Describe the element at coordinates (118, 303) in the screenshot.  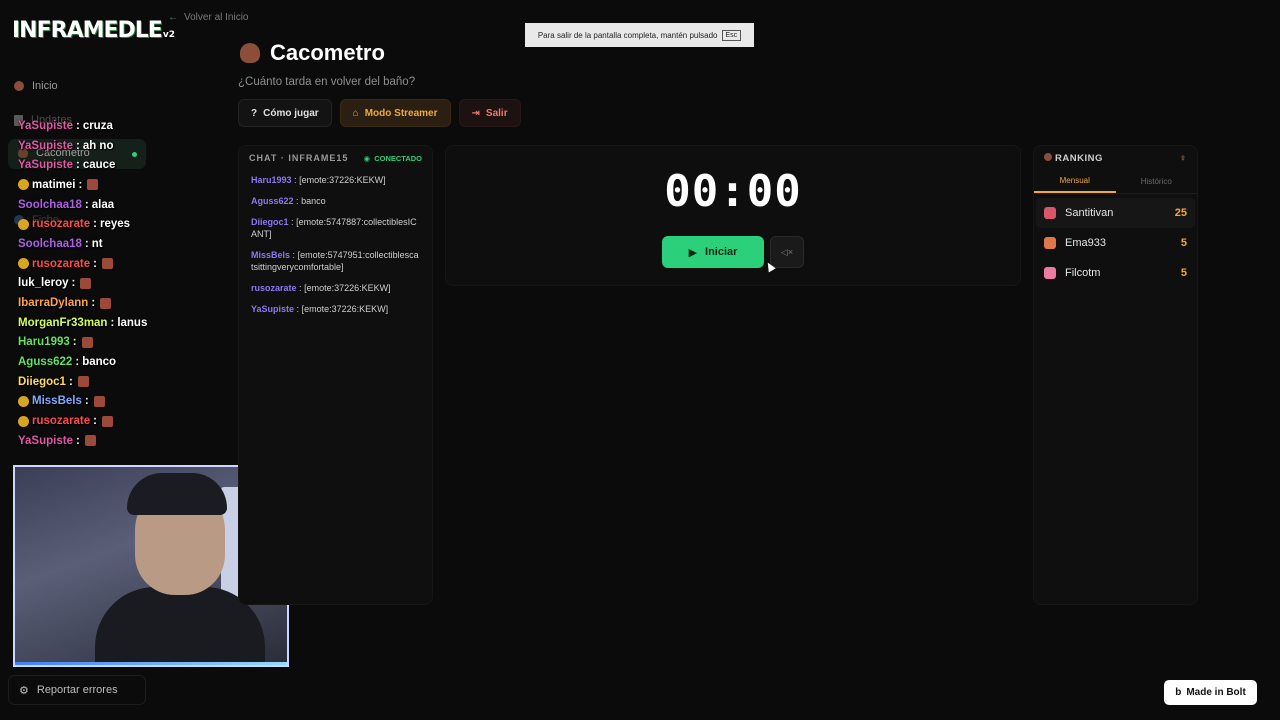
I see `overlay-chat-line: IbarraDylann:` at that location.